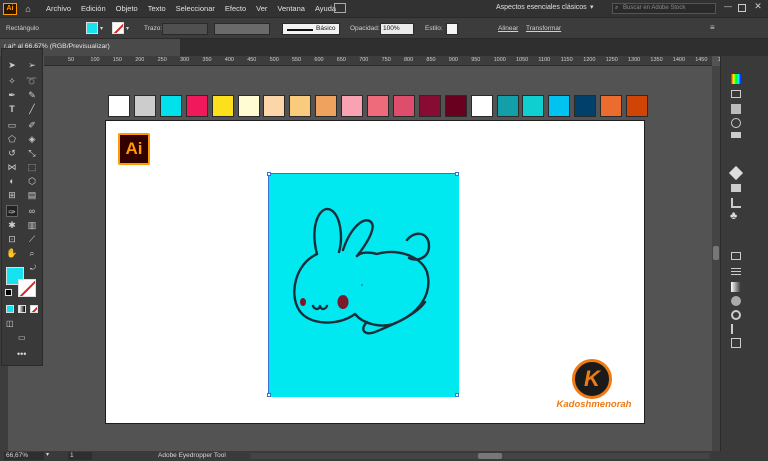  Describe the element at coordinates (543, 28) in the screenshot. I see `transform-link: Transformar` at that location.